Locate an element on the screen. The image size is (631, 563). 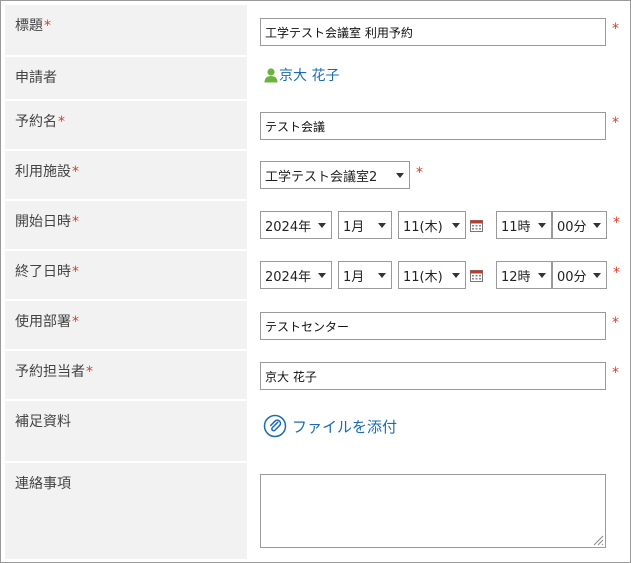
value-cell: ファイルを添付 is located at coordinates (438, 431).